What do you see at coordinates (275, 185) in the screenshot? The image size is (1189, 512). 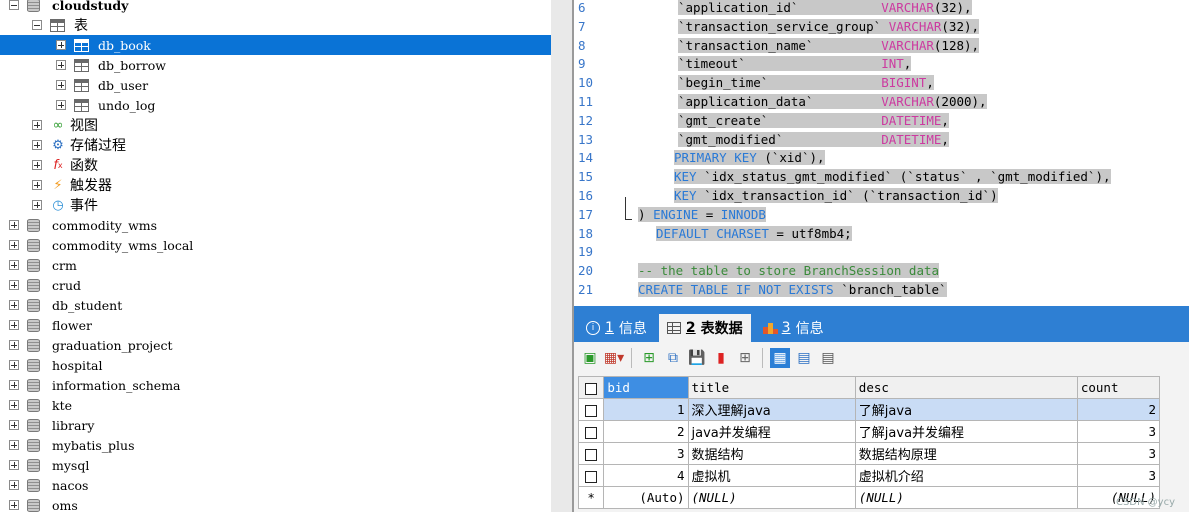 I see `tree-folder-lightning: ⚡ 触发器` at bounding box center [275, 185].